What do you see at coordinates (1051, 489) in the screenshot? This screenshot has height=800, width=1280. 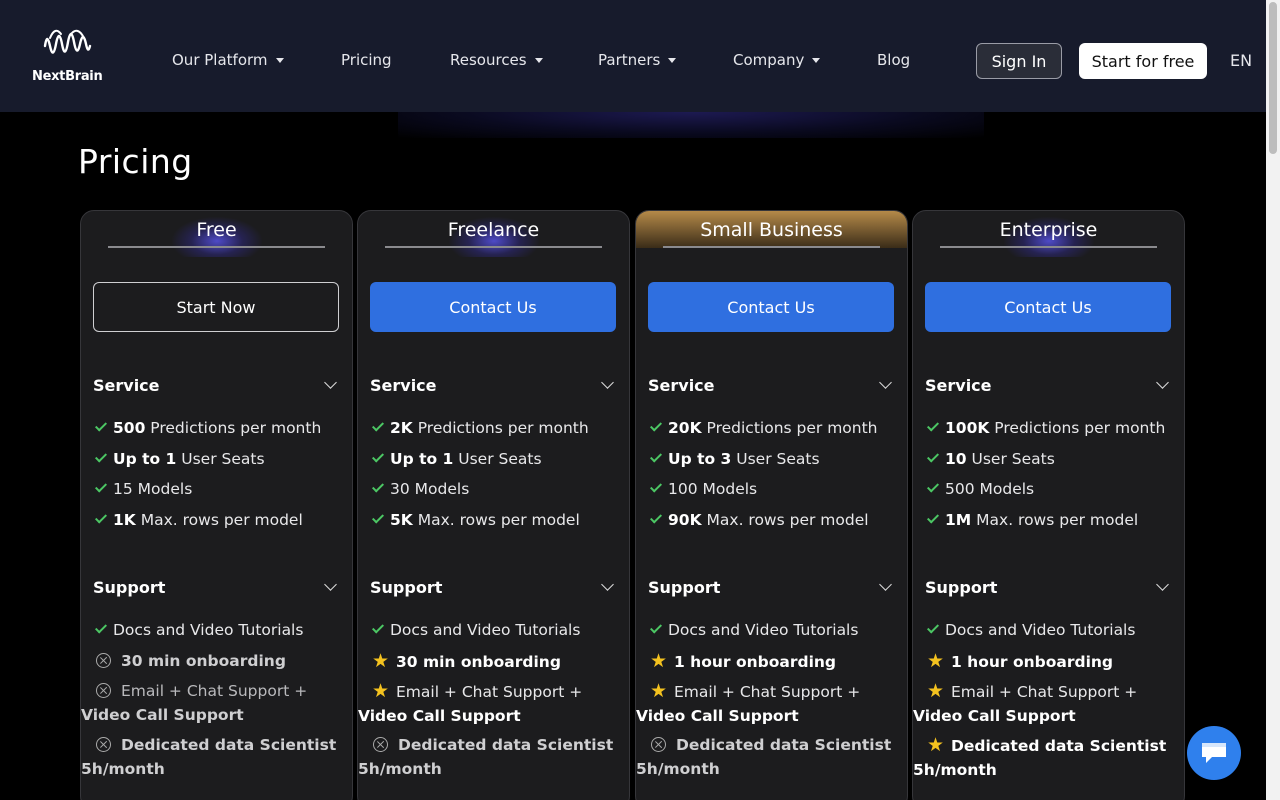 I see `service-feature: 500 Models` at bounding box center [1051, 489].